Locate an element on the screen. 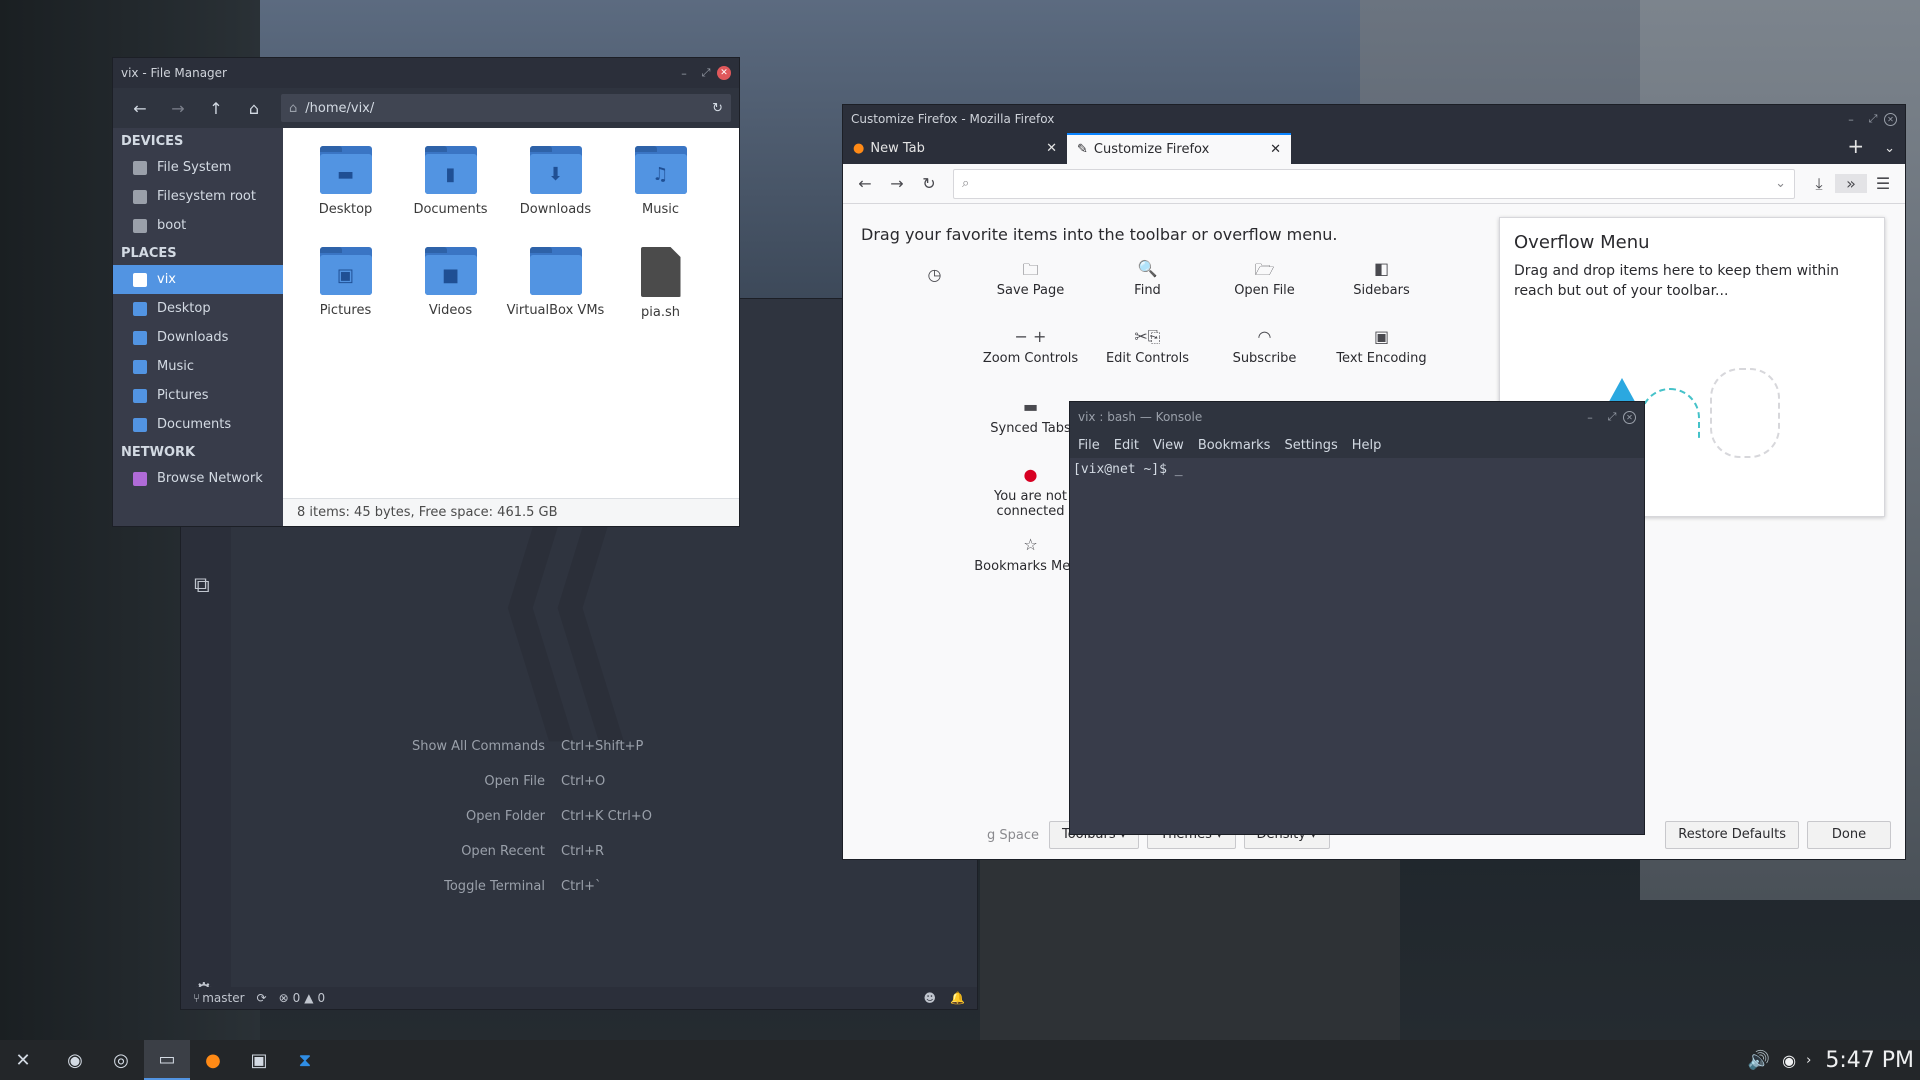 This screenshot has height=1080, width=1920. file-item: ▮ Documents is located at coordinates (450, 192).